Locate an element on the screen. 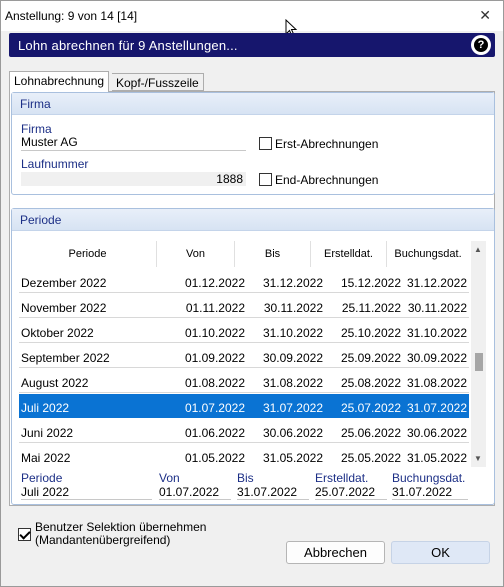 This screenshot has height=587, width=504. detail-underline-erstelldat is located at coordinates (351, 499).